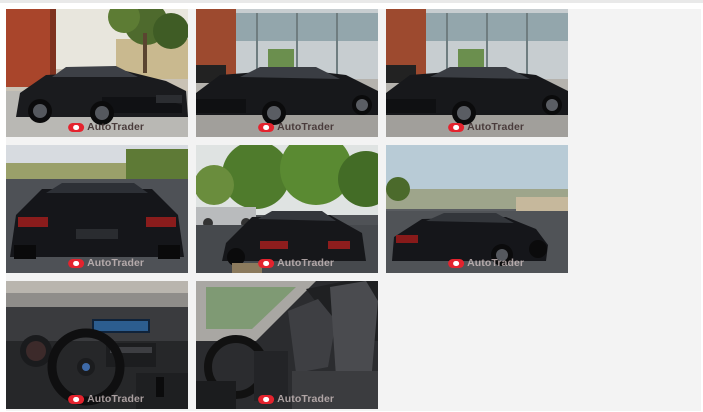  I want to click on top-divider, so click(351, 1).